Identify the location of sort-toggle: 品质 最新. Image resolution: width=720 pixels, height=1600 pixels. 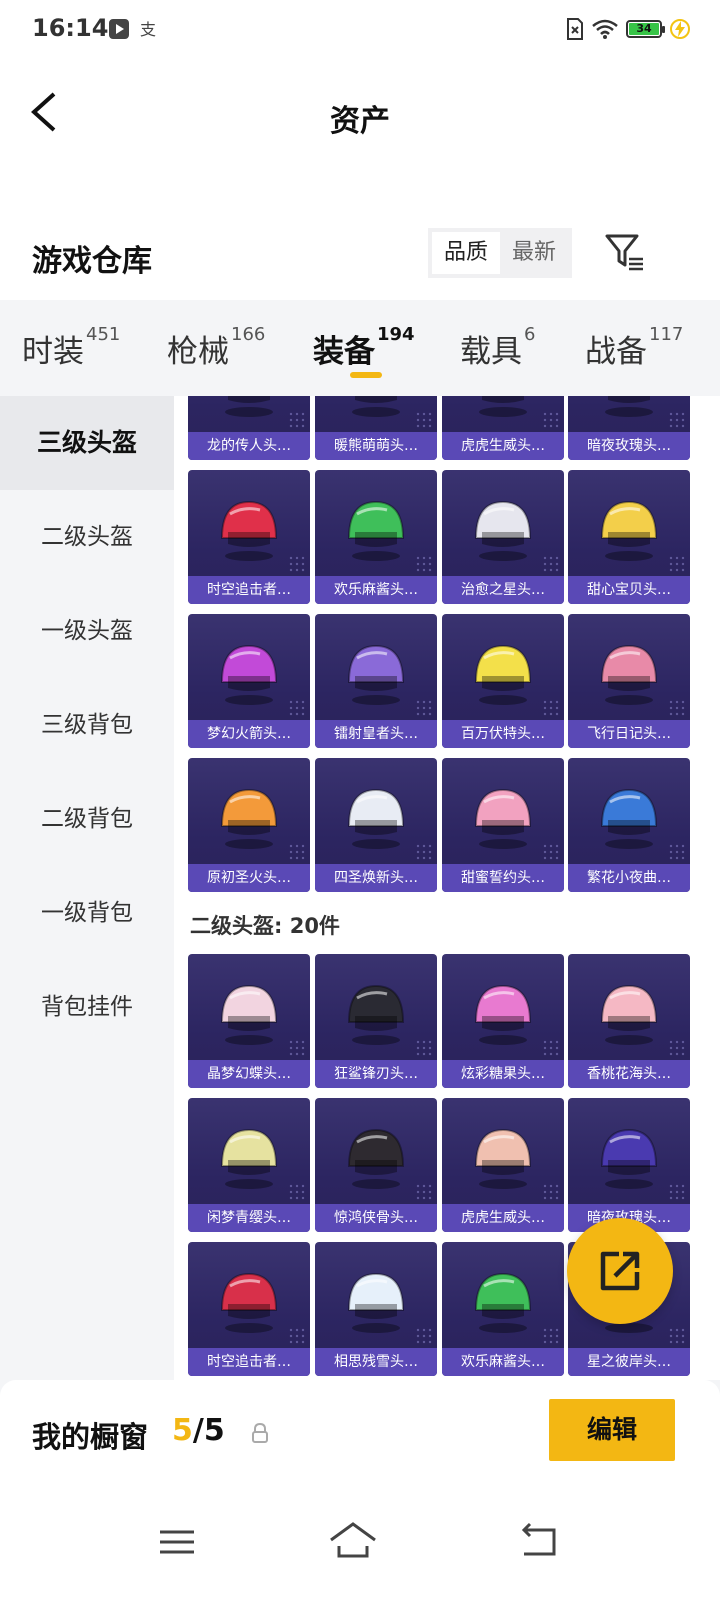
(500, 253).